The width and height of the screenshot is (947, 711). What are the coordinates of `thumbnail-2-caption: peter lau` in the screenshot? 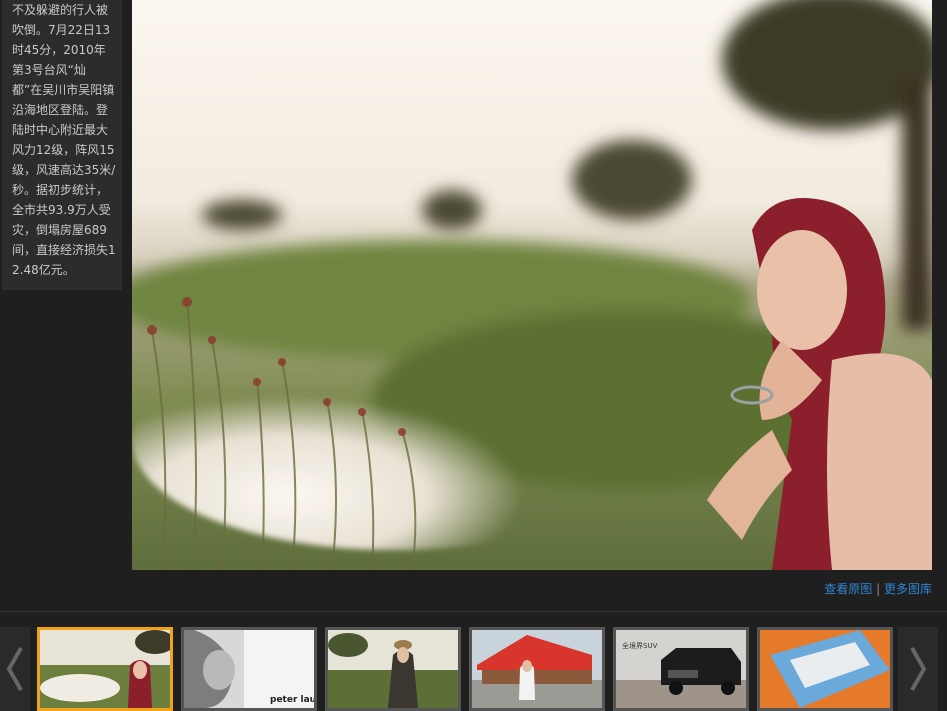 It's located at (292, 700).